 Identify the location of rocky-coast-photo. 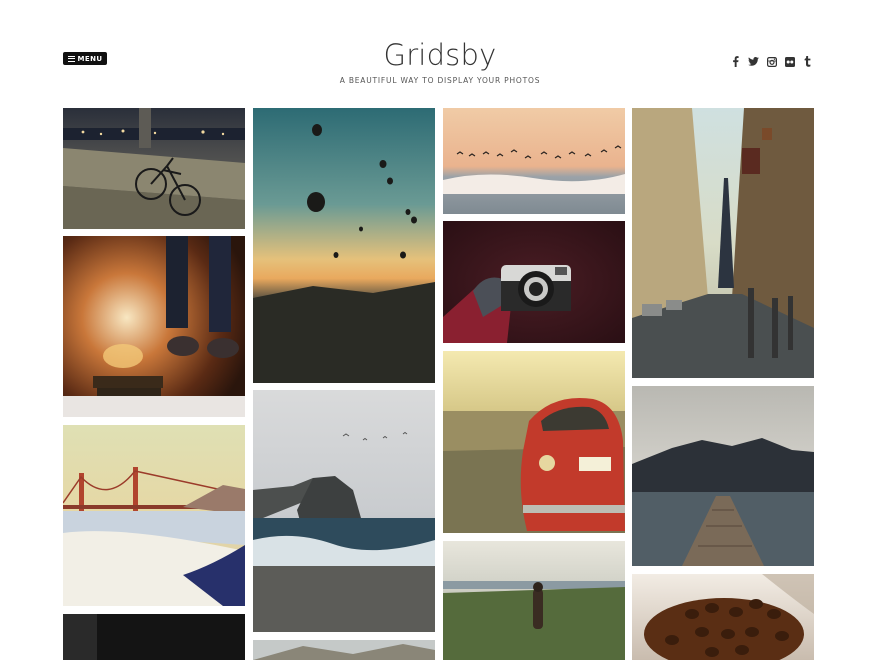
(344, 511).